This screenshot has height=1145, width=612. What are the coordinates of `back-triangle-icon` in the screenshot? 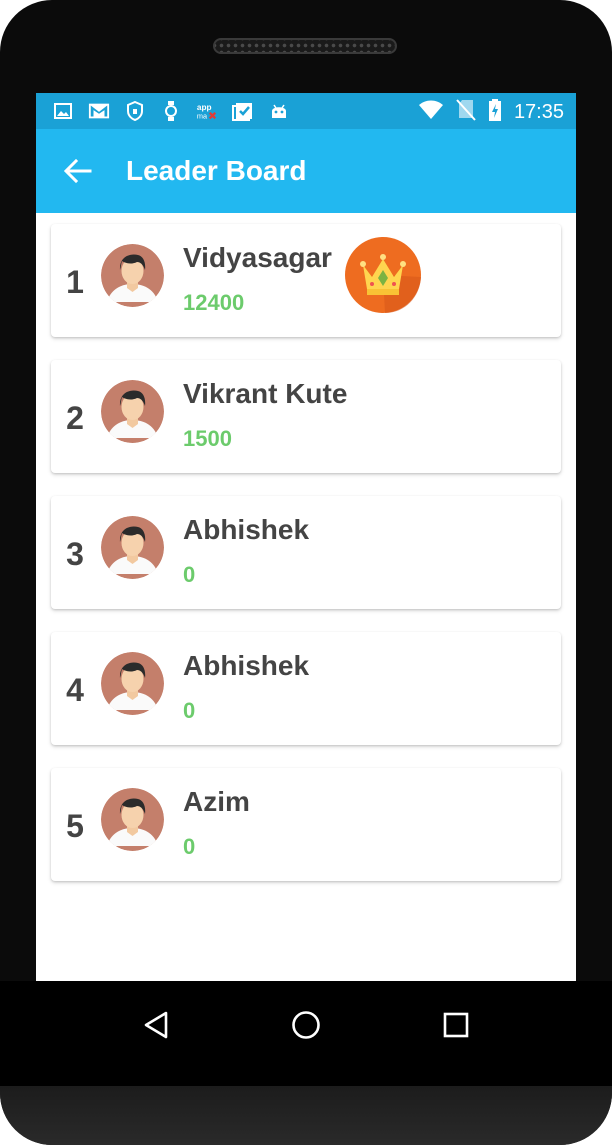 It's located at (156, 1025).